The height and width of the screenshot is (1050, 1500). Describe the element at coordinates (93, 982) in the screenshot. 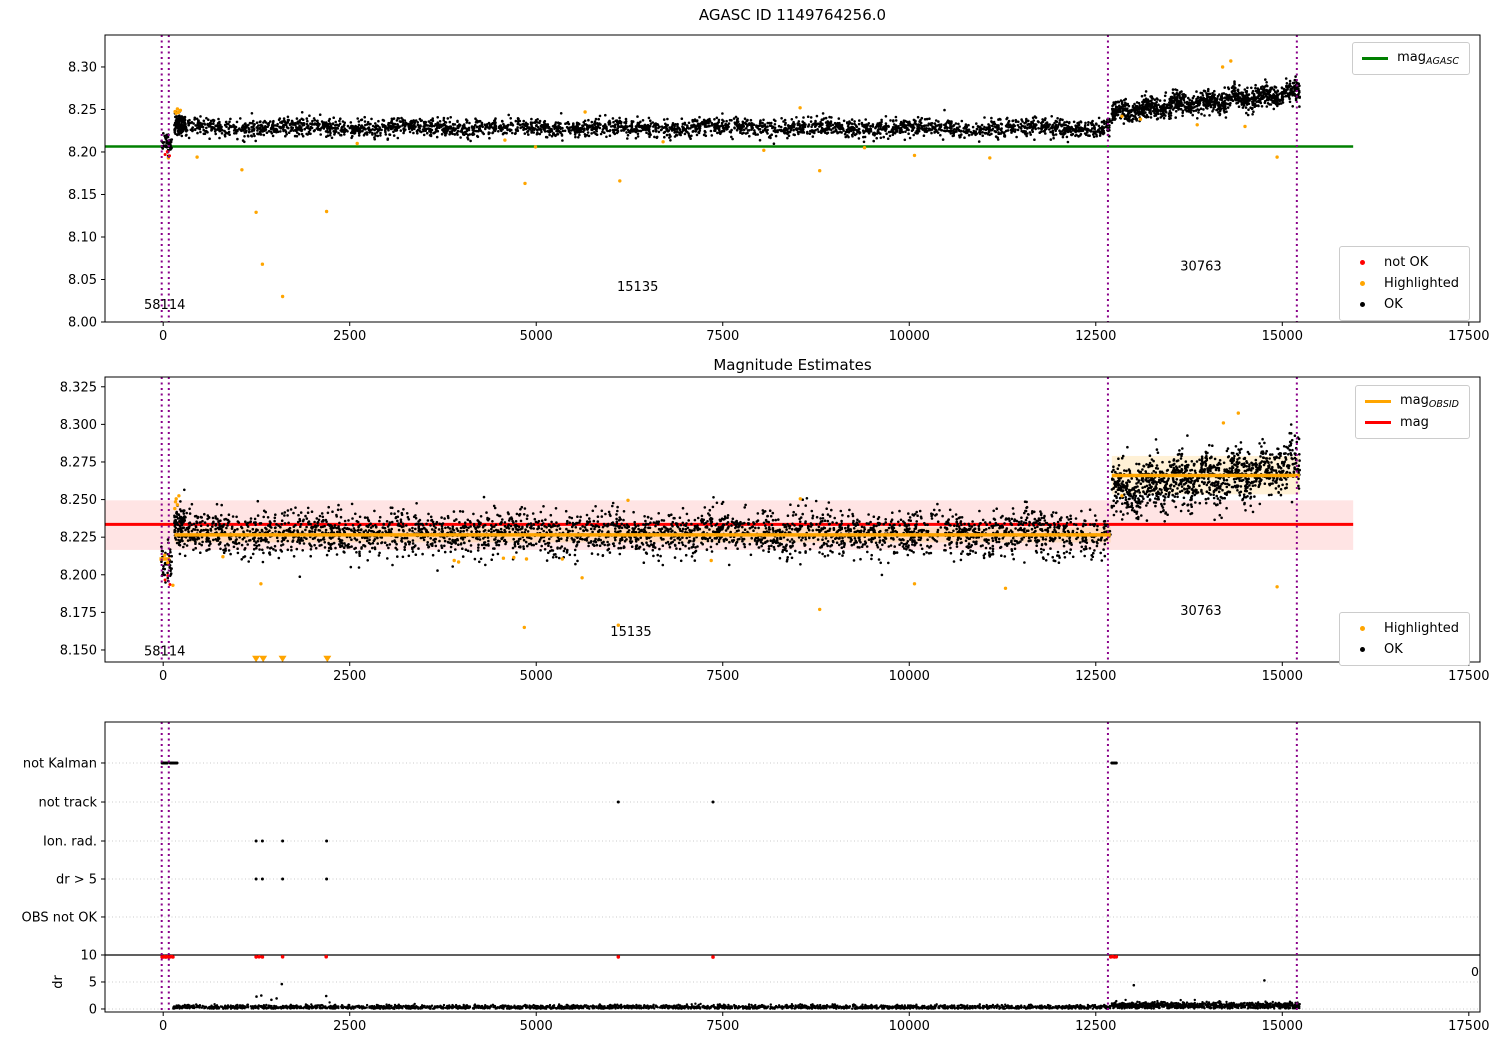

I see `y-tick-label: 5` at that location.